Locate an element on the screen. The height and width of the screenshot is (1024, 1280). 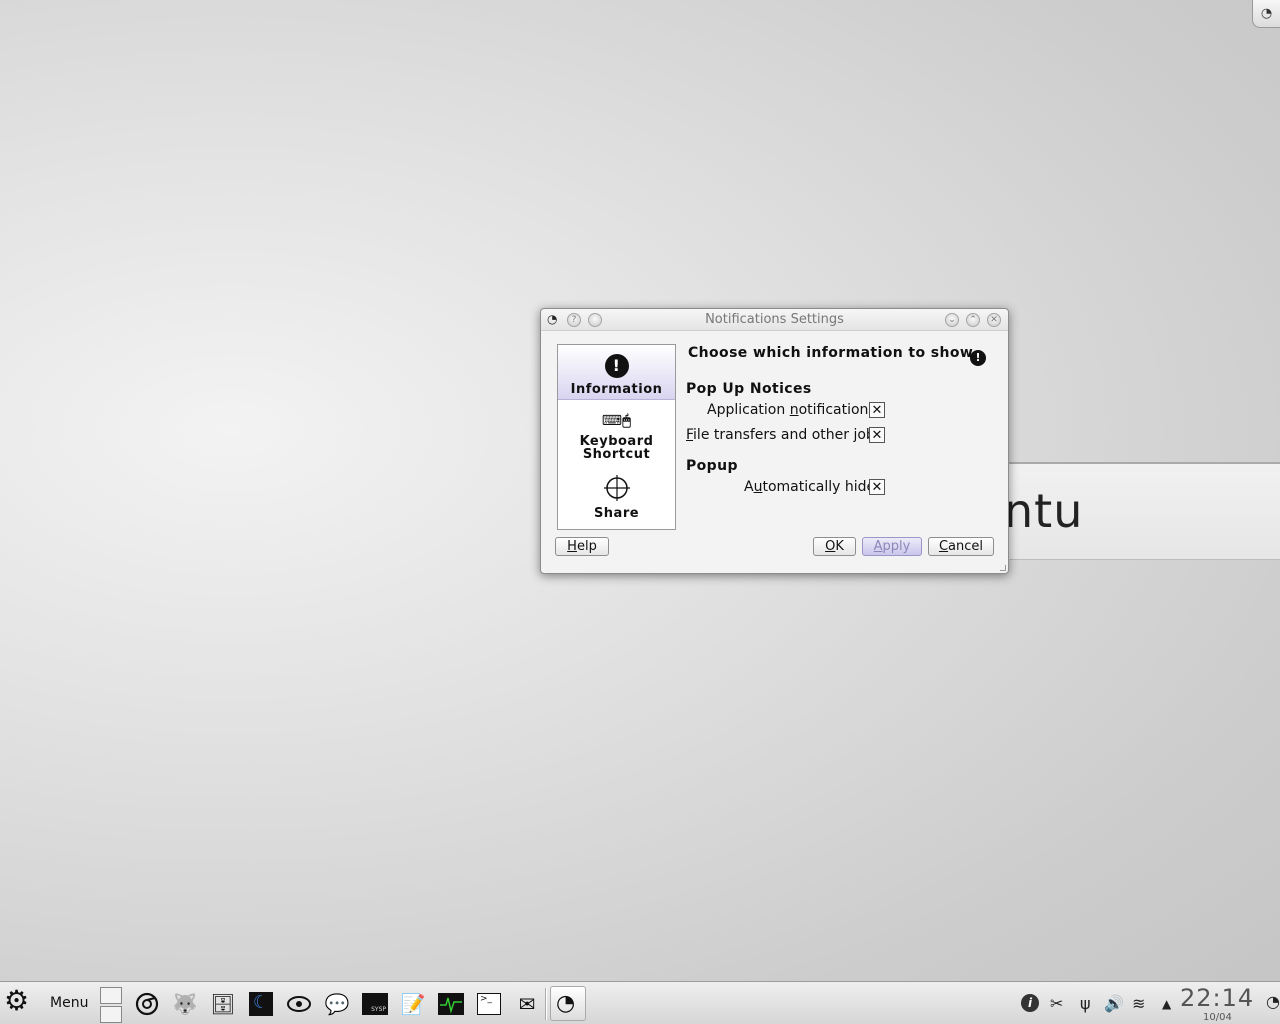
kde-logo-icon: ⚙ is located at coordinates (16, 1000).